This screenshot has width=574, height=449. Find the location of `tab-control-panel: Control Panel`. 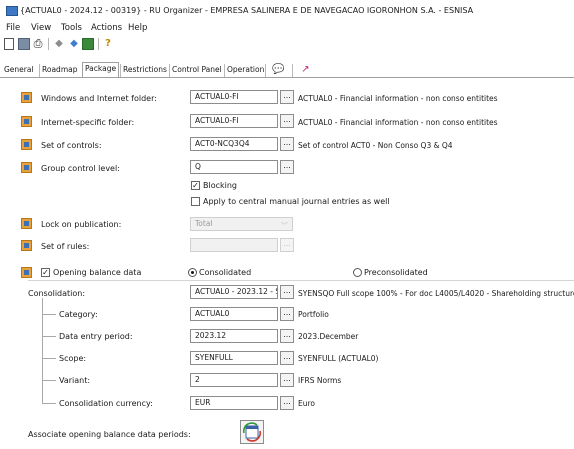

tab-control-panel: Control Panel is located at coordinates (196, 71).